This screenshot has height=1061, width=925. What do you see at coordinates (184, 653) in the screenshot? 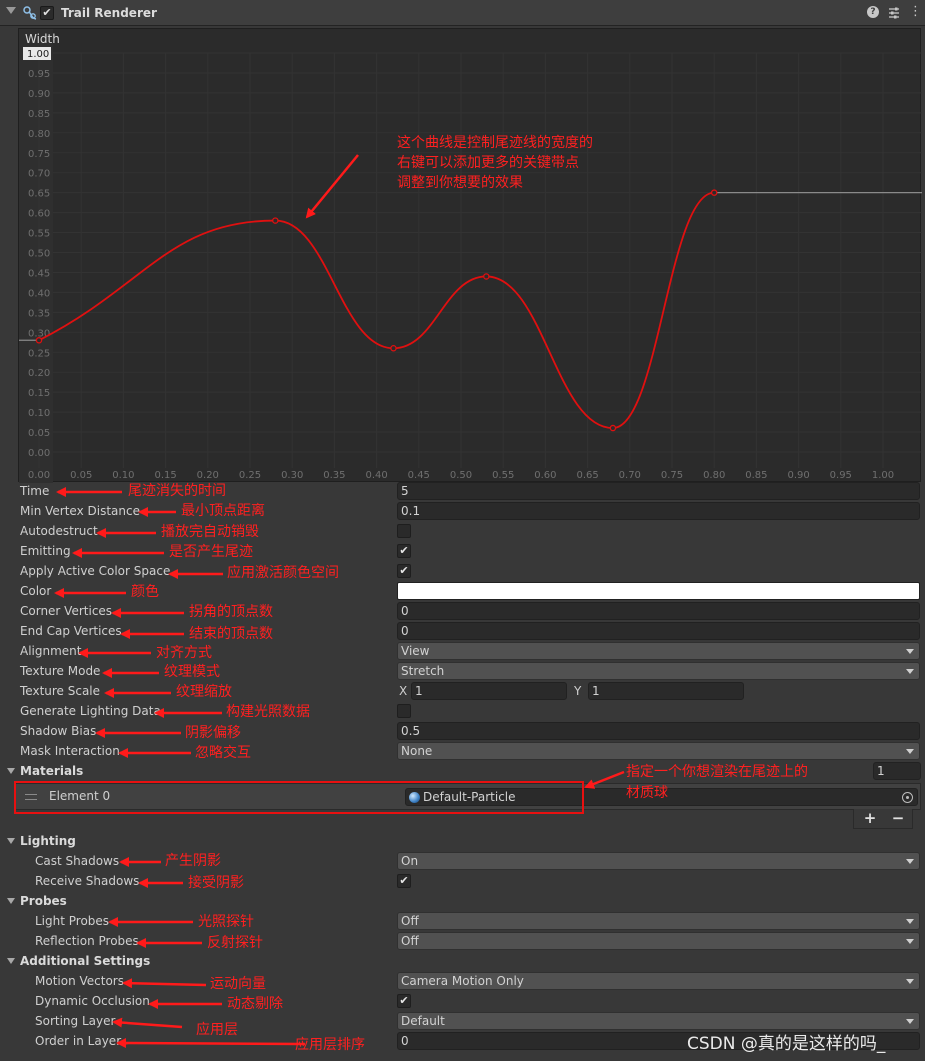
I see `alignment-annotation: 对齐方式` at bounding box center [184, 653].